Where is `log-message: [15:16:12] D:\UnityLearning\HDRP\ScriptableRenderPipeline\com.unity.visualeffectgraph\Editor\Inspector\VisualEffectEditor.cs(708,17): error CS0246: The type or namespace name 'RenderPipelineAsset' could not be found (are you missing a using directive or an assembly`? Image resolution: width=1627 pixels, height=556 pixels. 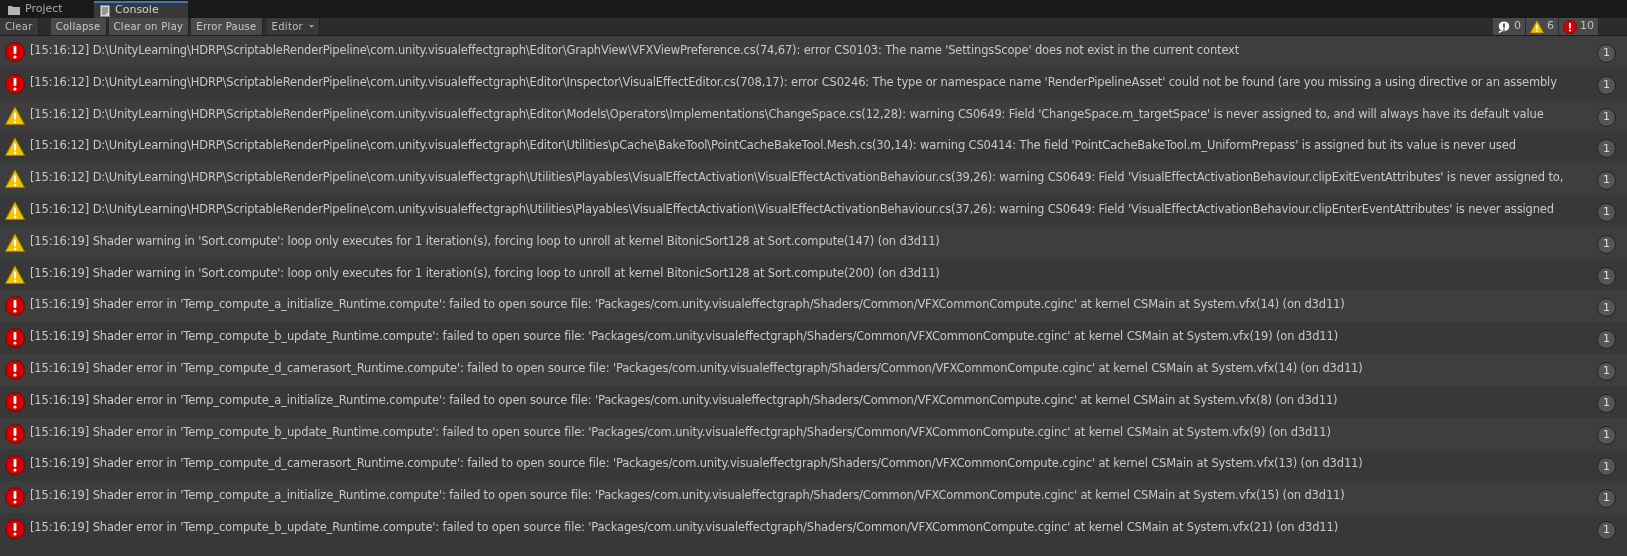 log-message: [15:16:12] D:\UnityLearning\HDRP\ScriptableRenderPipeline\com.unity.visualeffectgraph\Editor\Inspector\VisualEffectEditor.cs(708,17): error CS0246: The type or namespace name 'RenderPipelineAsset' could not be found (are you missing a using directive or an assembly is located at coordinates (793, 82).